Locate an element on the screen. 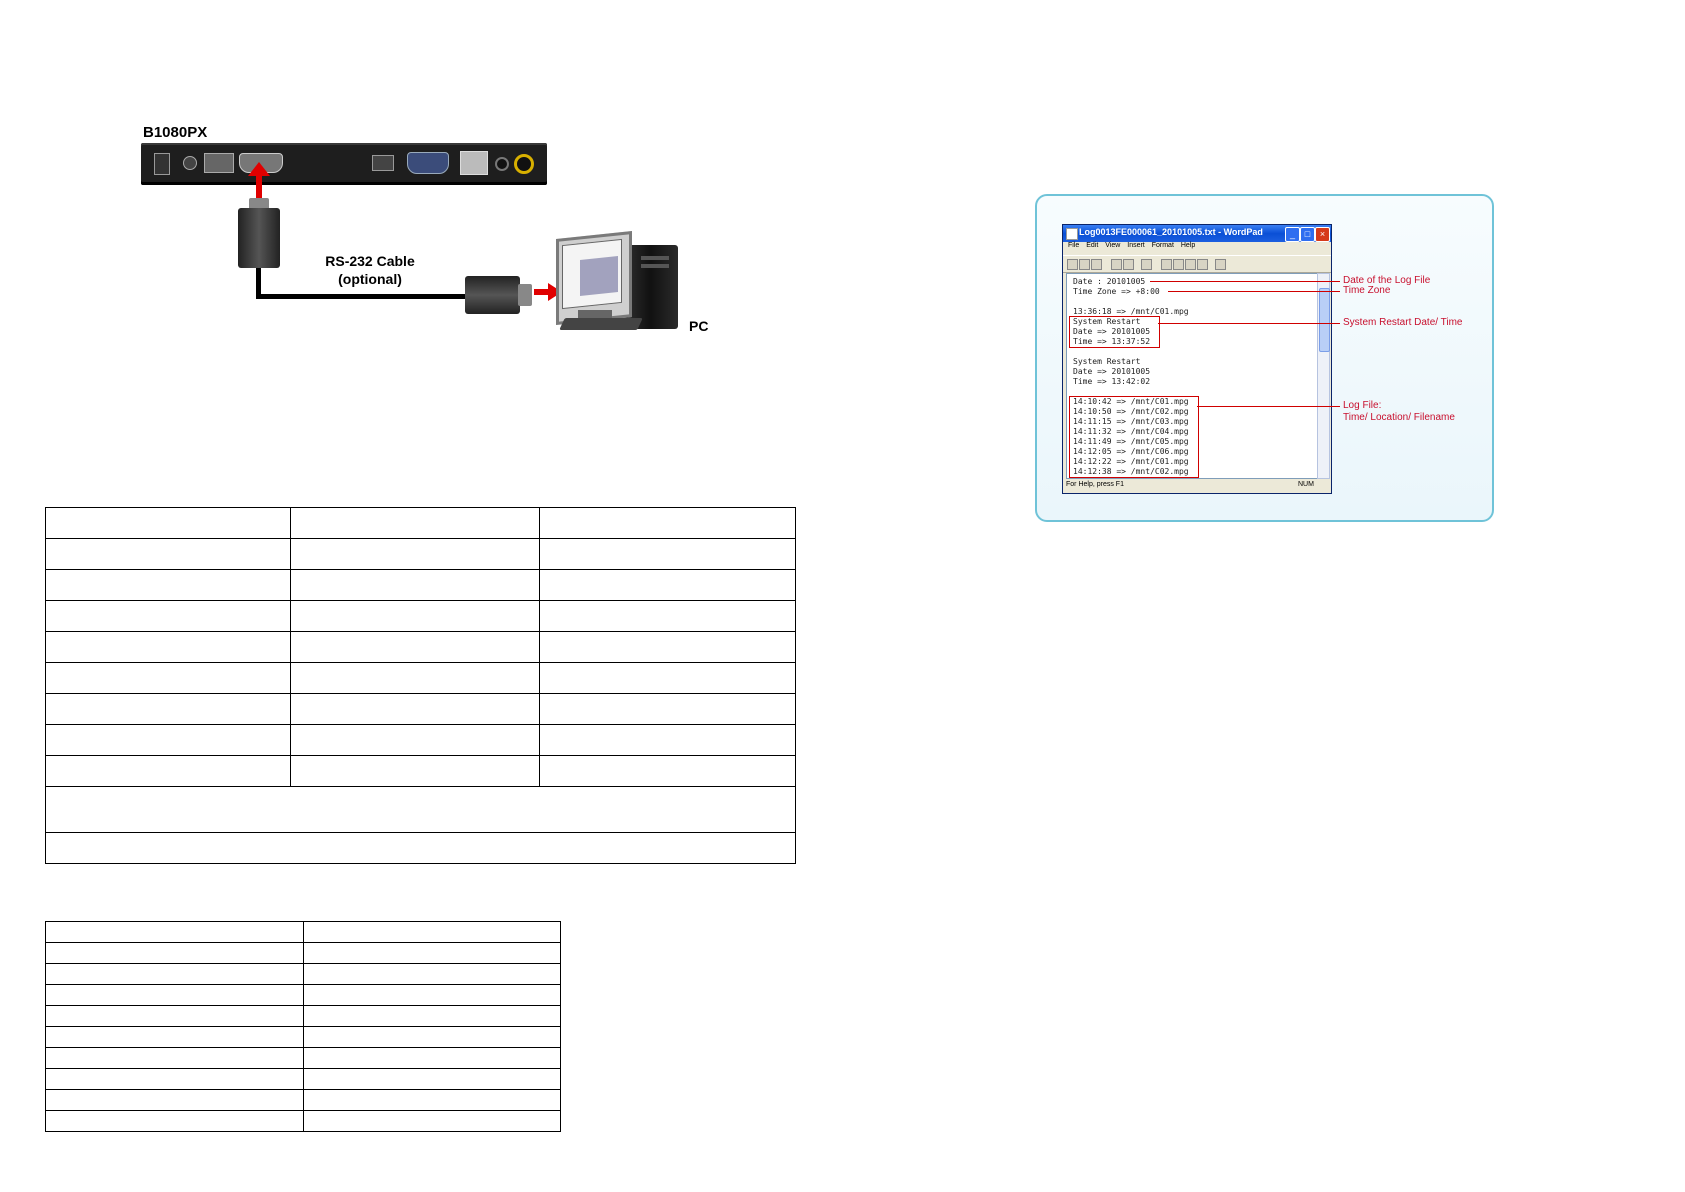 This screenshot has width=1685, height=1192. pin-assignment-table is located at coordinates (420, 685).